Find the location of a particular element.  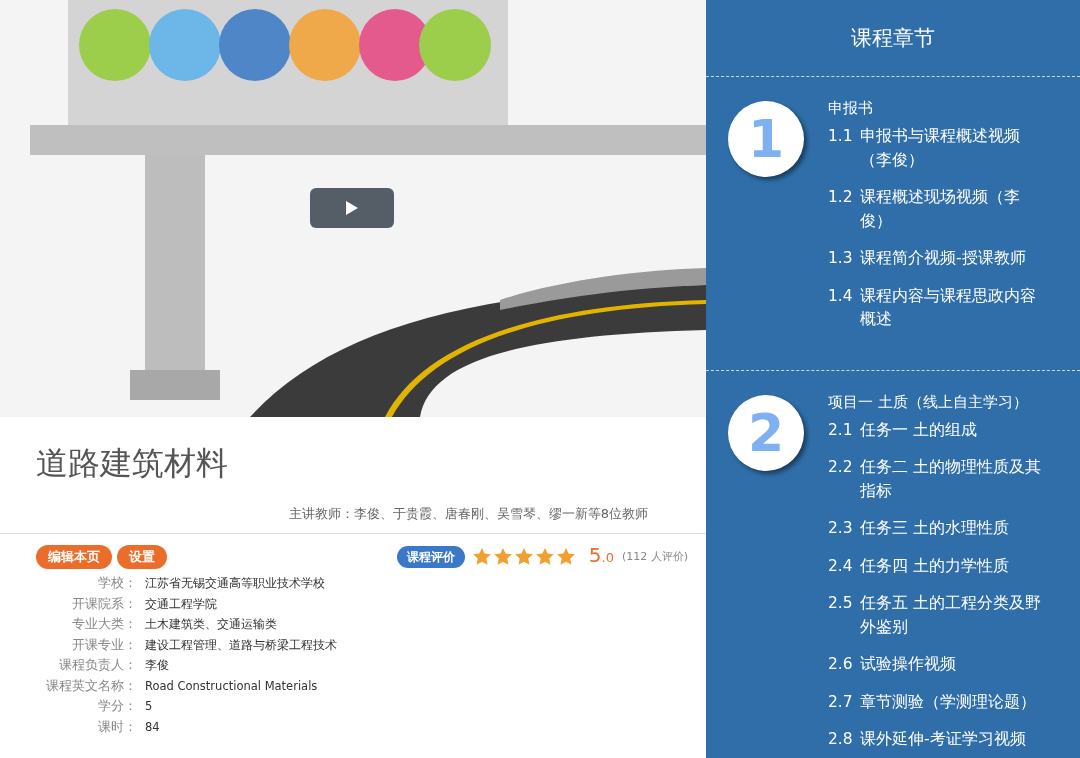

info-value: 土木建筑类、交通运输类 is located at coordinates (211, 624).